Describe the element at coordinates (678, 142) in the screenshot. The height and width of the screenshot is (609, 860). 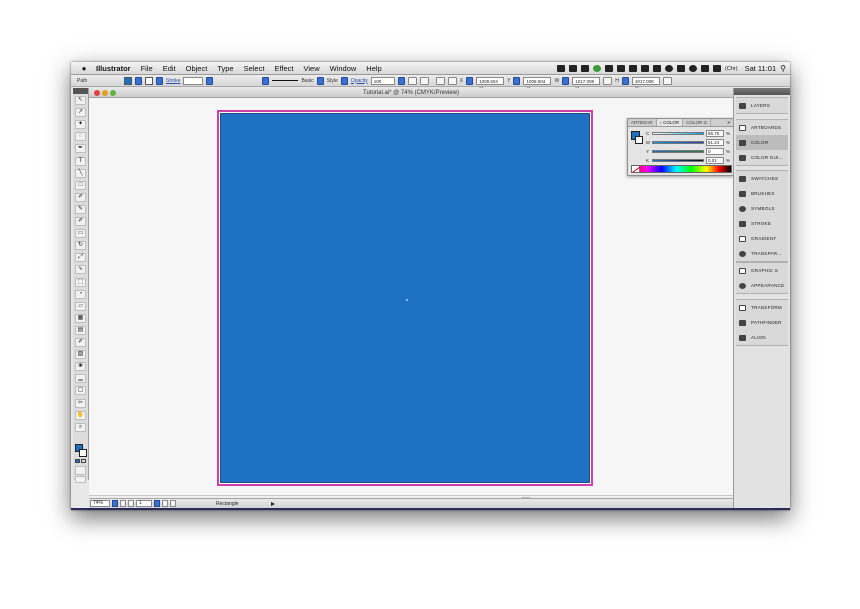
I see `magenta-slider` at that location.